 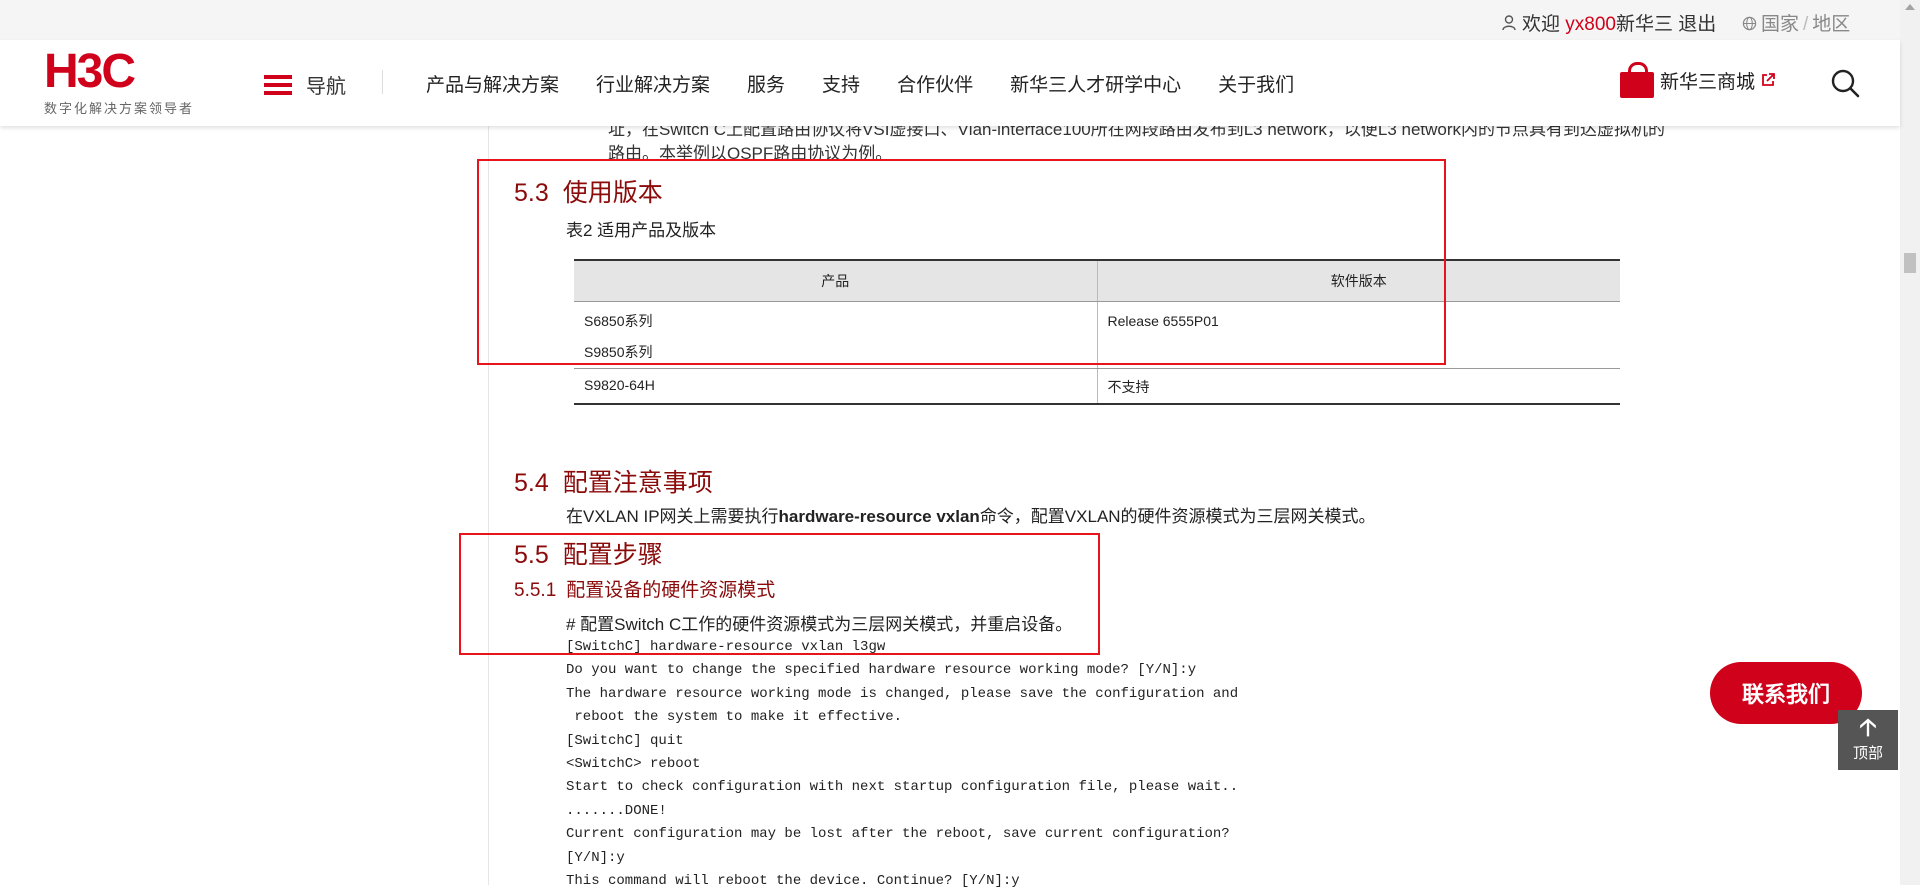 I want to click on table-row: S9820-64H 不支持, so click(x=1097, y=386).